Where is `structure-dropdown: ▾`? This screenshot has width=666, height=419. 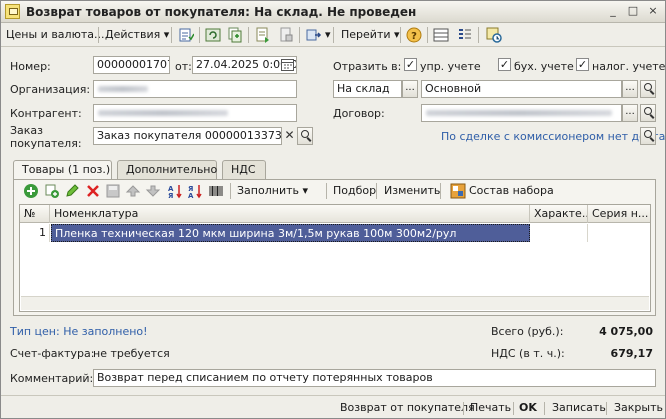 structure-dropdown: ▾ is located at coordinates (328, 35).